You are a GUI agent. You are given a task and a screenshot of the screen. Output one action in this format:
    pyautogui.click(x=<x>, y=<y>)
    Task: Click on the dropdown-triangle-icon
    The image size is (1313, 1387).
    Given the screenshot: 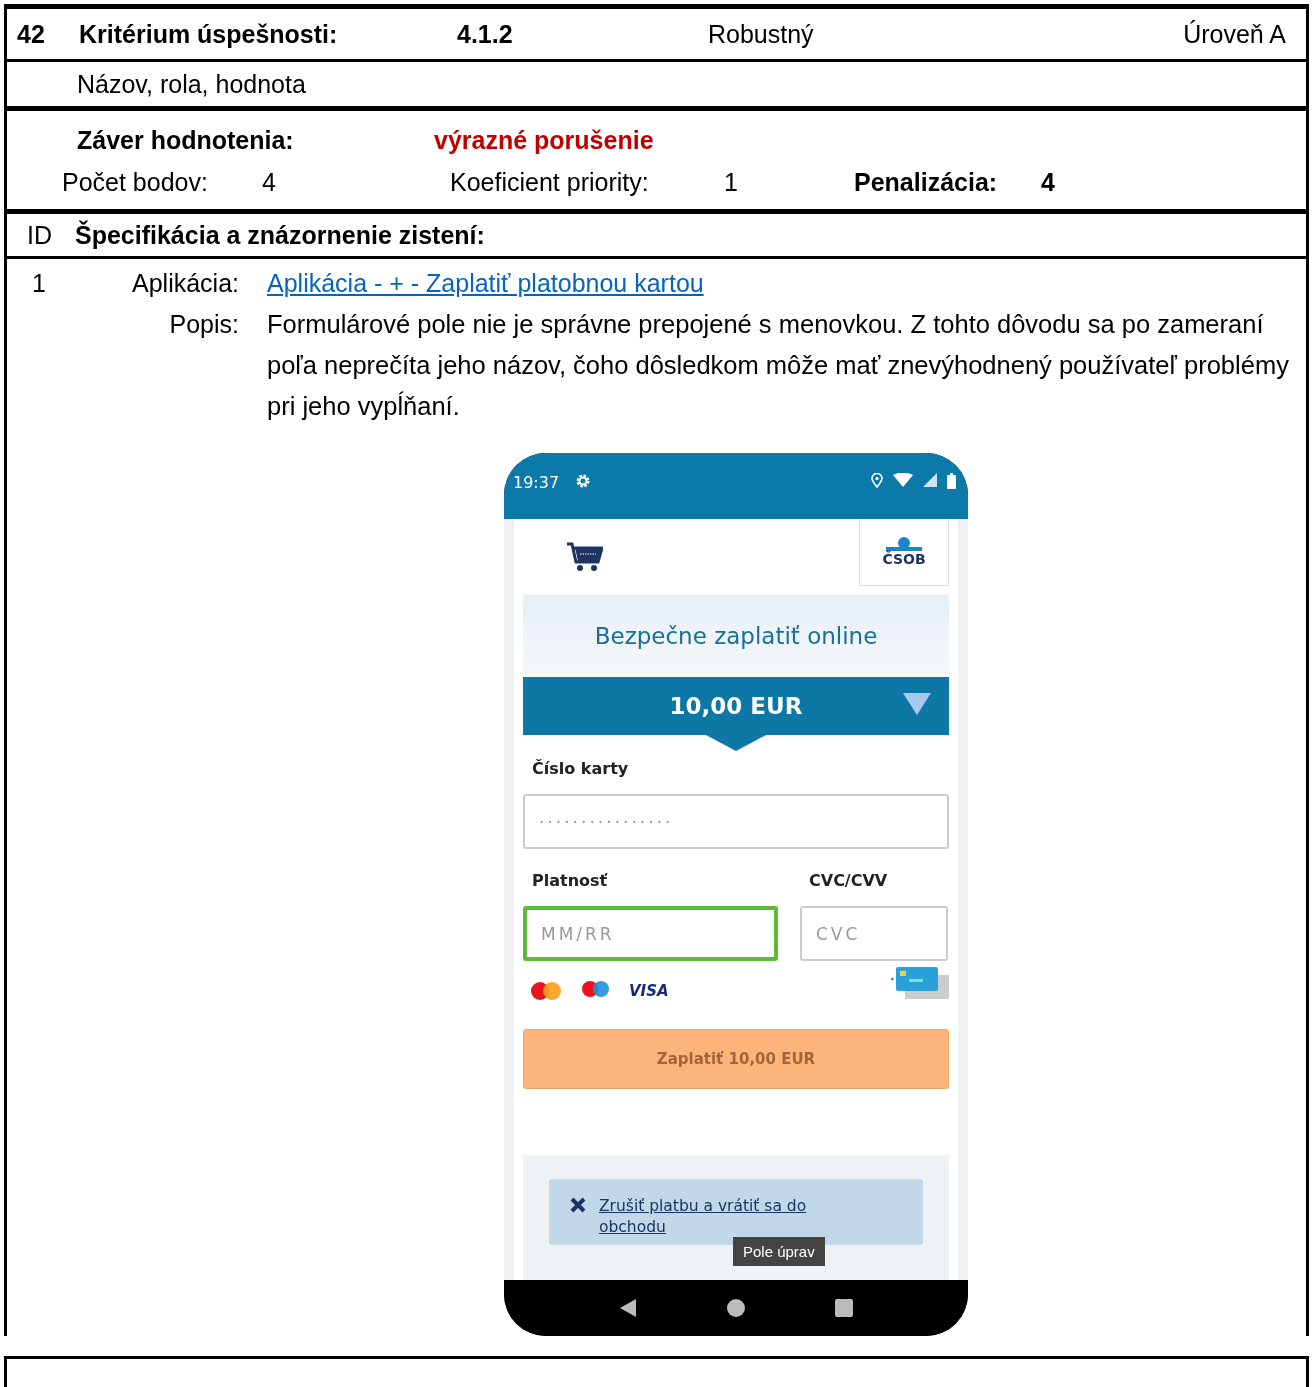 What is the action you would take?
    pyautogui.click(x=917, y=704)
    